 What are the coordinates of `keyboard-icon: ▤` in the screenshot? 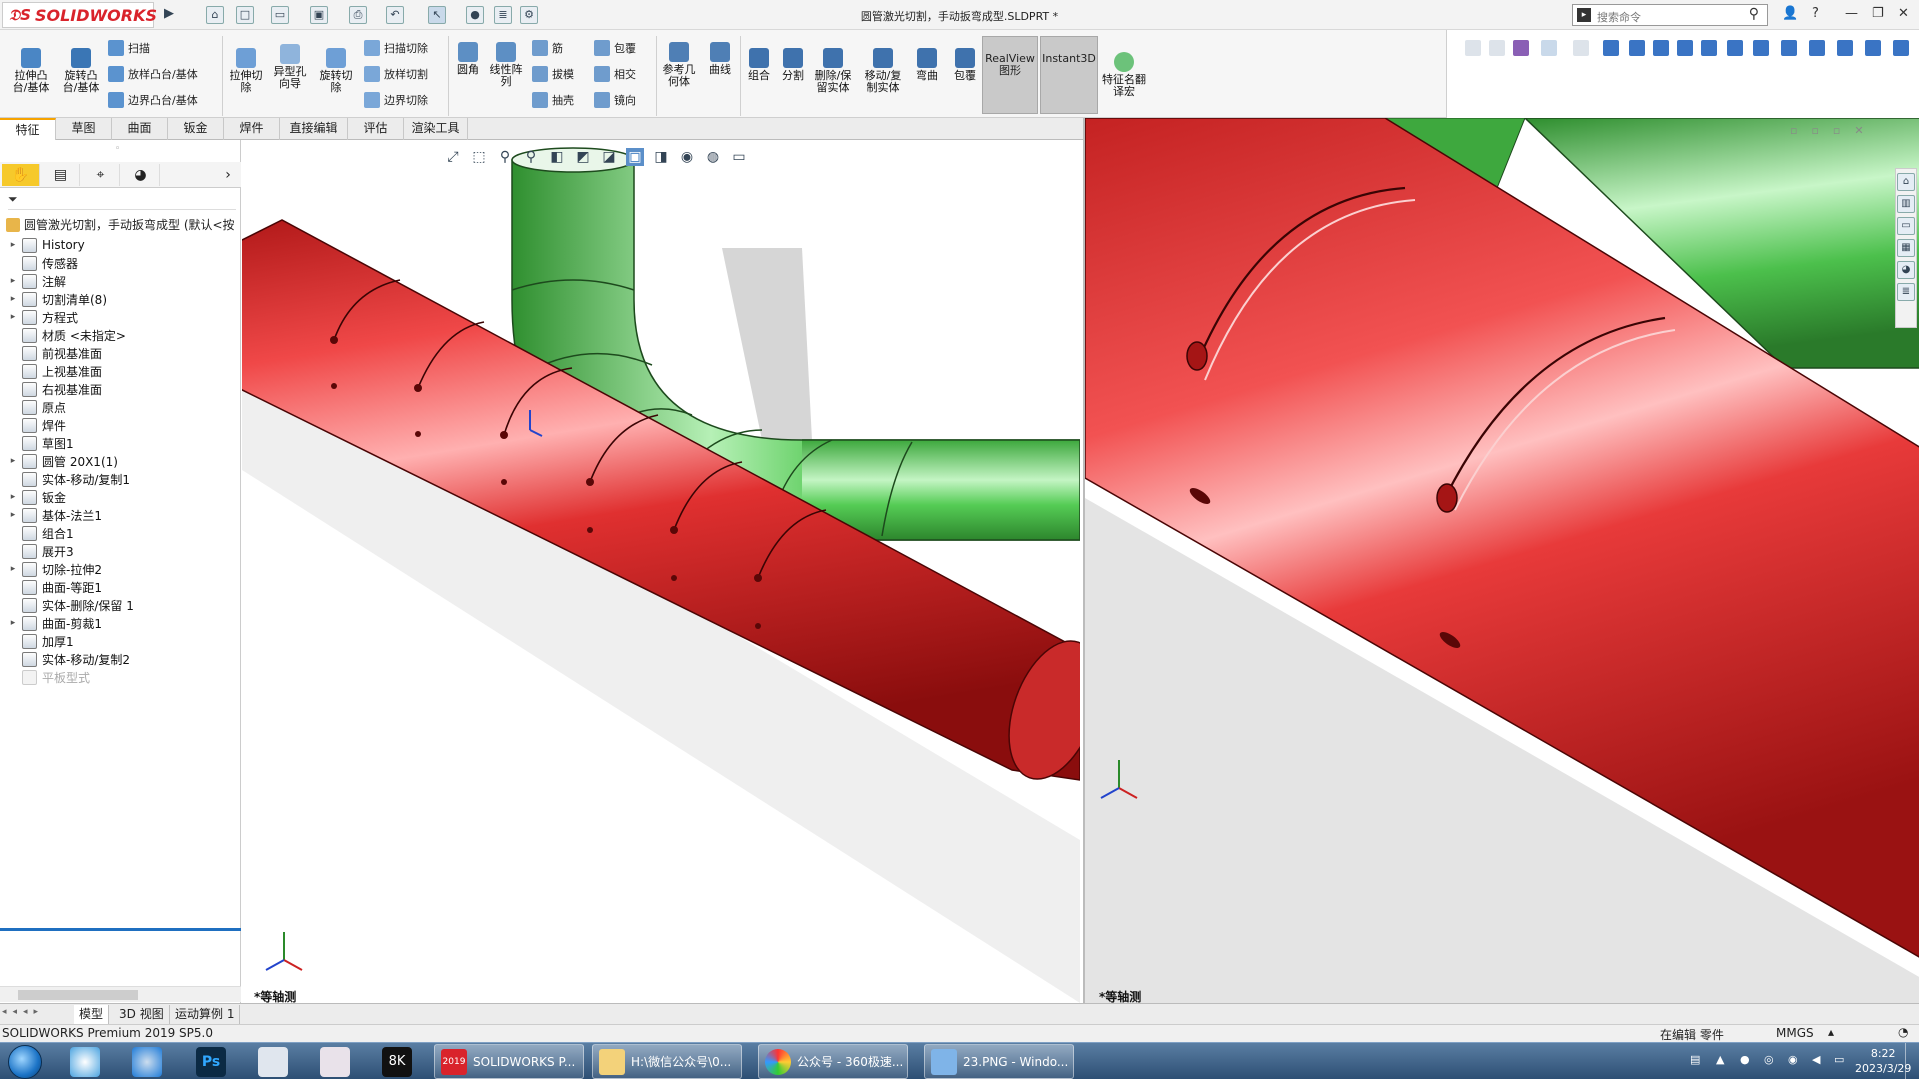 It's located at (1695, 1059).